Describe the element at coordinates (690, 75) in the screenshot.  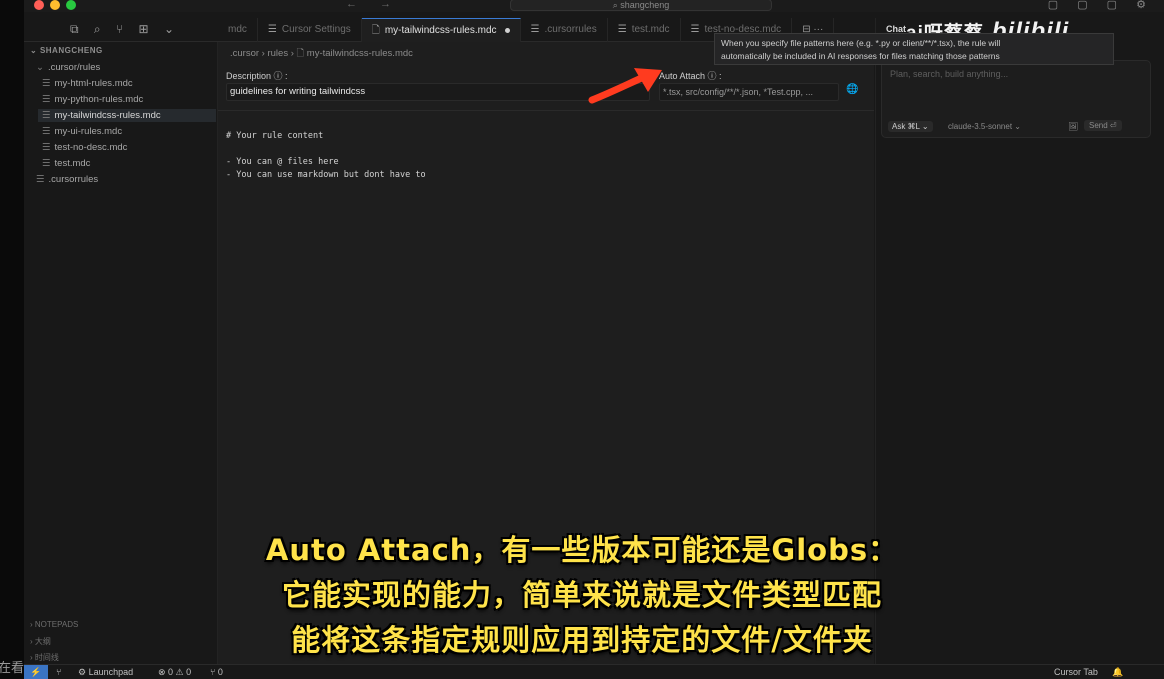
I see `auto-attach-label: Auto Attach ⓘ :` at that location.